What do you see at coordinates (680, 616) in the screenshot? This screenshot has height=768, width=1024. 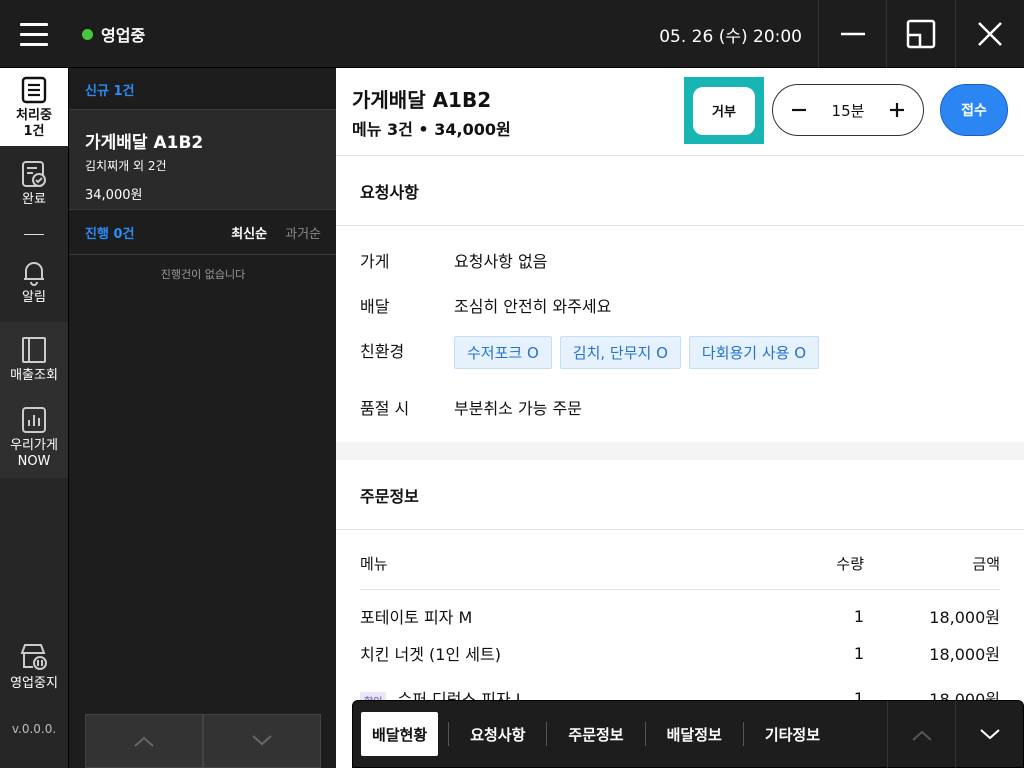 I see `table-row: 포테이토 피자 M 1 18,000원` at bounding box center [680, 616].